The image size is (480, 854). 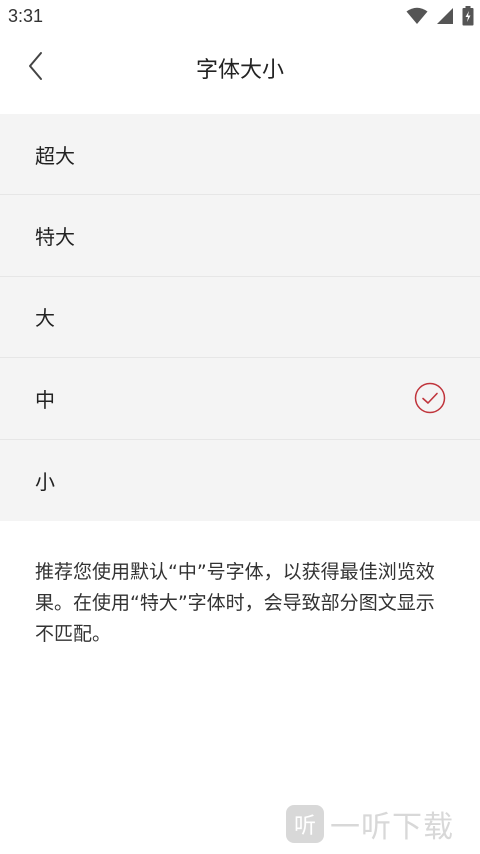 I want to click on status-bar: 3:31, so click(x=240, y=16).